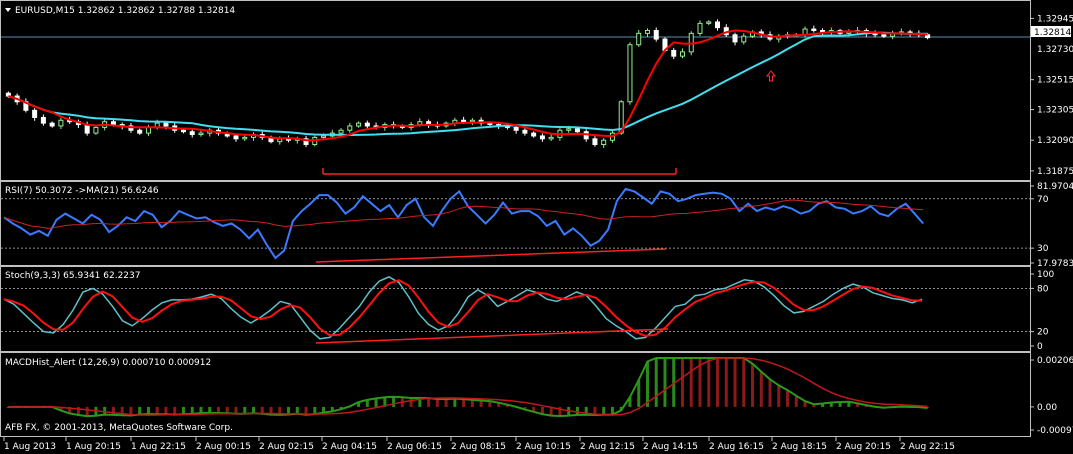 This screenshot has width=1073, height=454. What do you see at coordinates (72, 276) in the screenshot?
I see `stoch-title: Stoch(9,3,3) 65.9341 62.2237` at bounding box center [72, 276].